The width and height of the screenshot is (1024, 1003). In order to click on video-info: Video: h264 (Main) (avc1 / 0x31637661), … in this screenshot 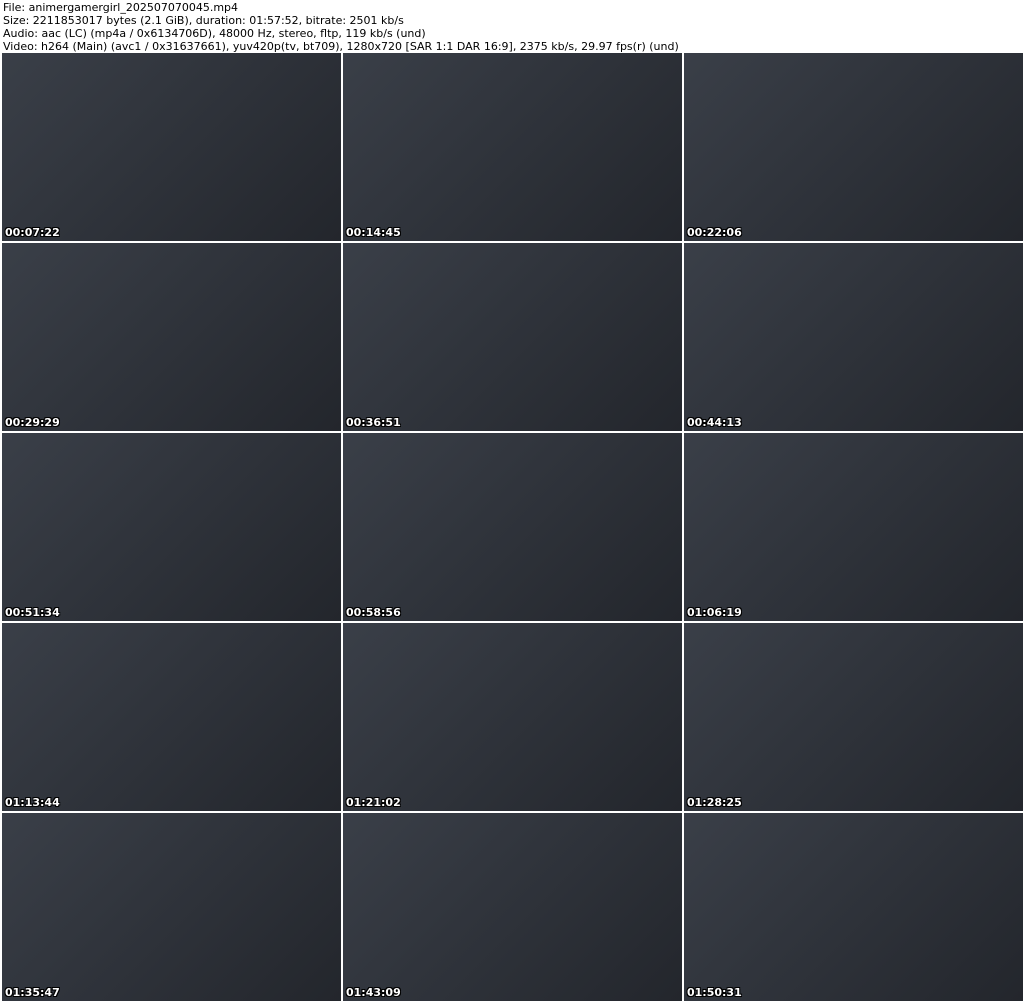, I will do `click(341, 46)`.